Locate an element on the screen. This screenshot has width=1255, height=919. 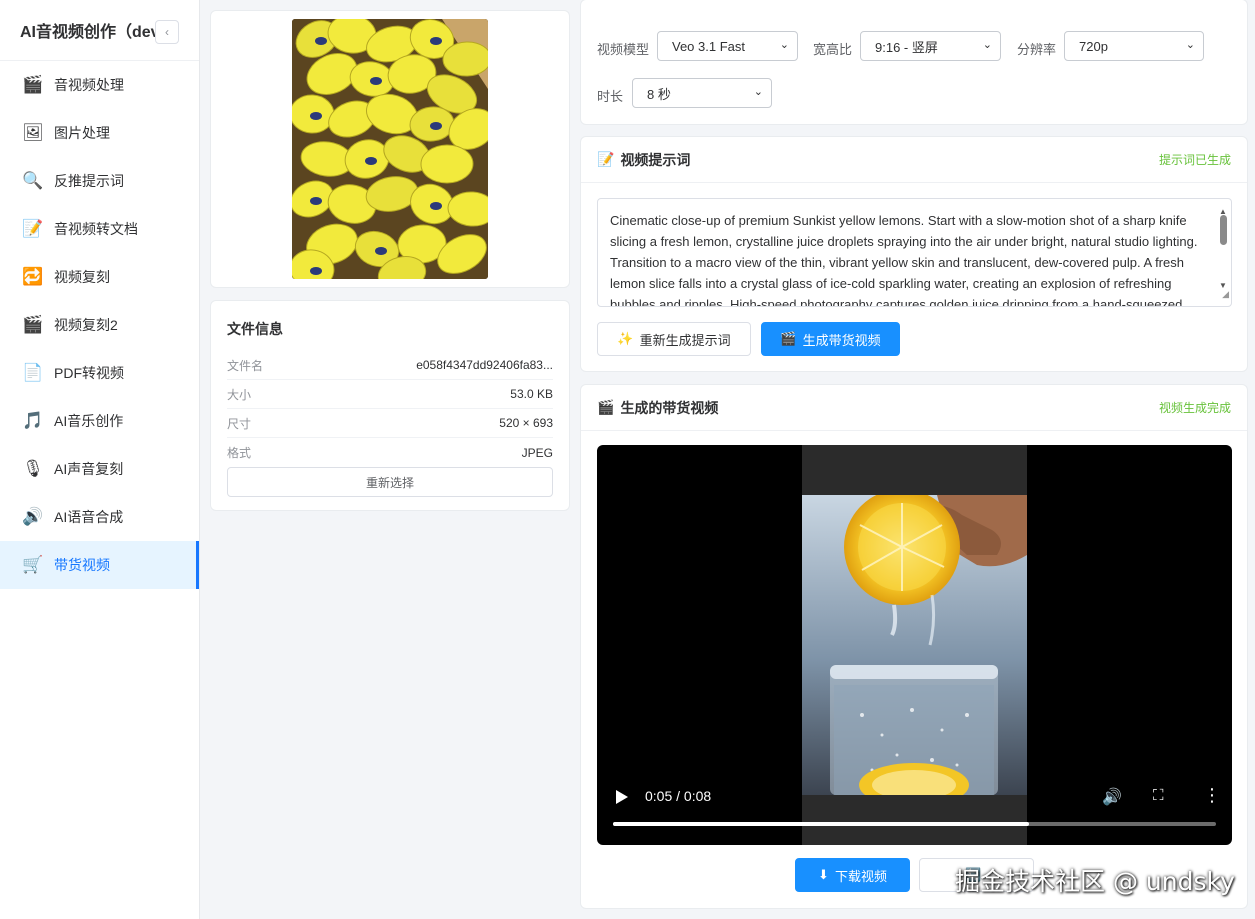
shopping-cart-icon: 🛒 is located at coordinates (33, 564).